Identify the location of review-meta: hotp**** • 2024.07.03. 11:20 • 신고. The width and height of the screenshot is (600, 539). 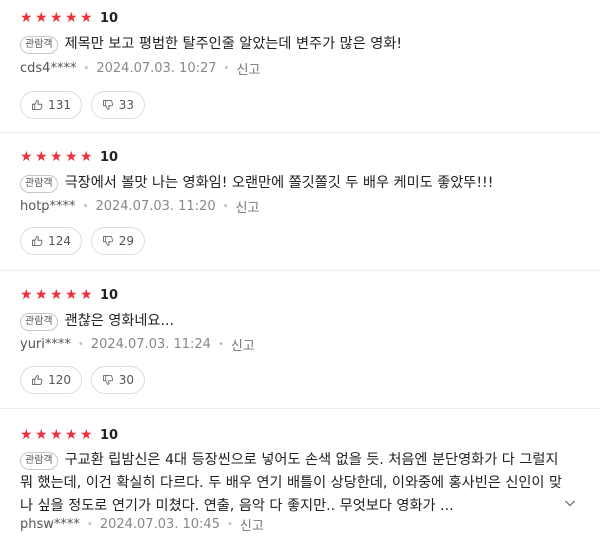
(139, 206).